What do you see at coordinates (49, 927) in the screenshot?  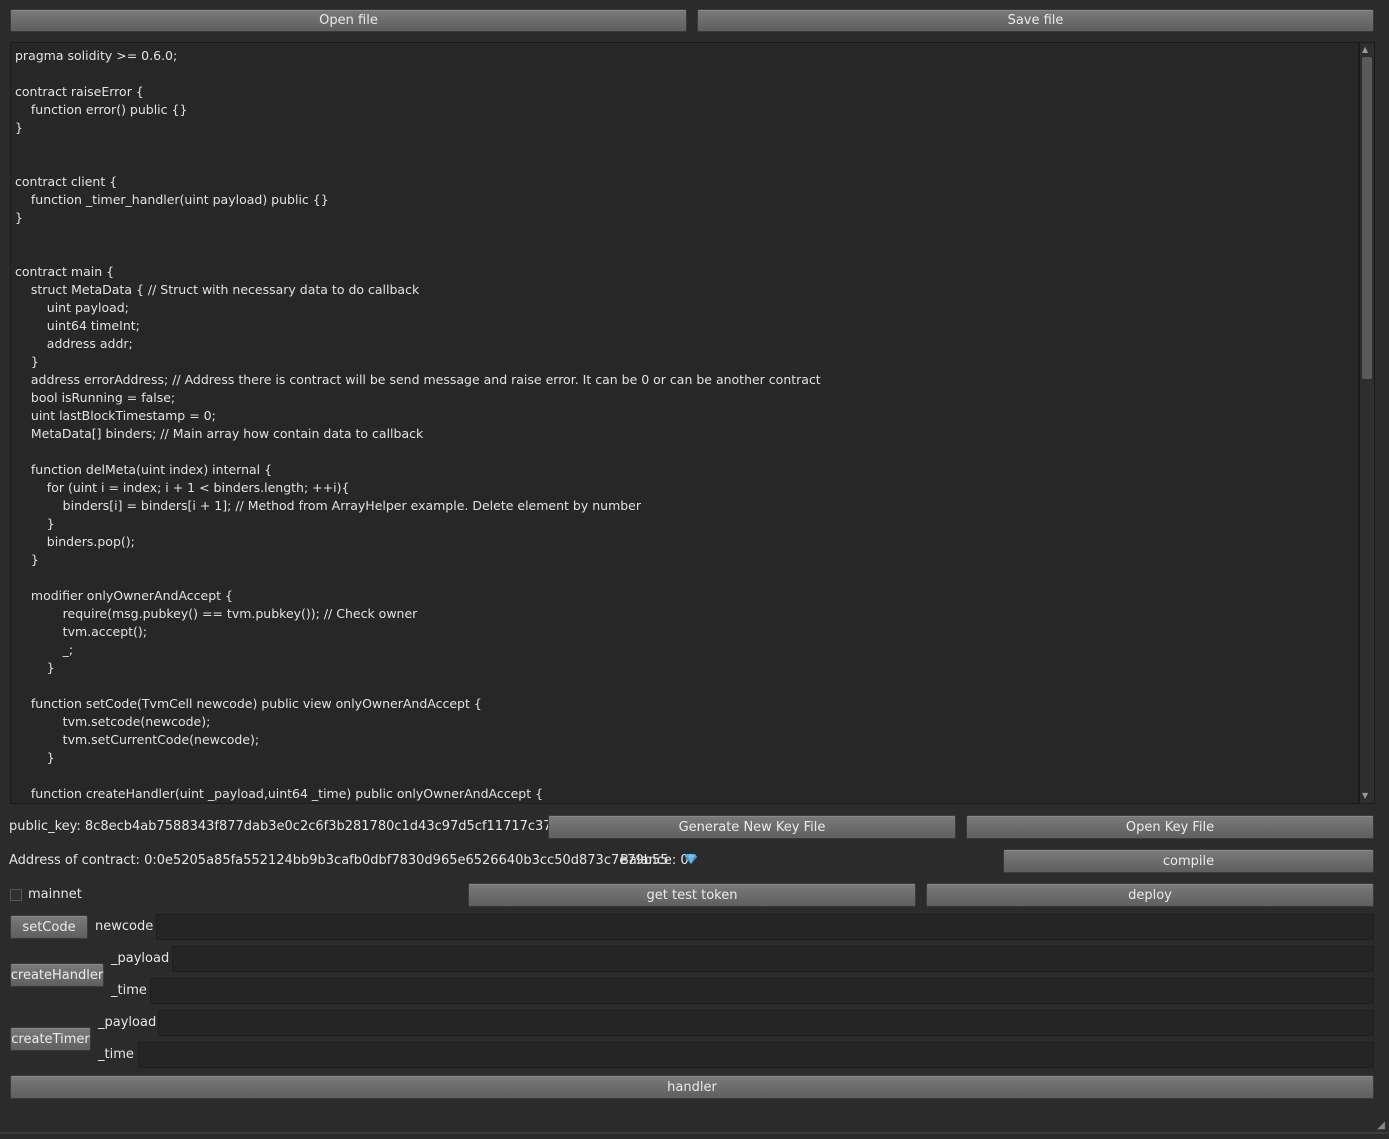 I see `setcode-button: setCode` at bounding box center [49, 927].